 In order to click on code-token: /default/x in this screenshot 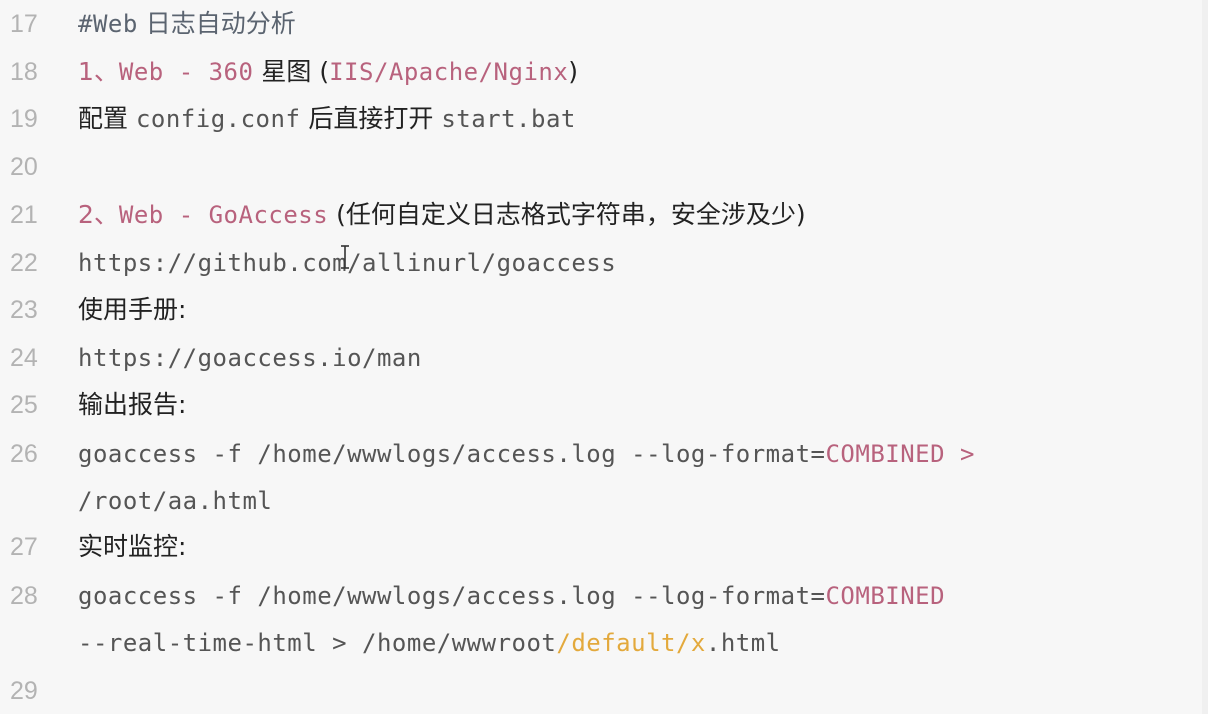, I will do `click(631, 643)`.